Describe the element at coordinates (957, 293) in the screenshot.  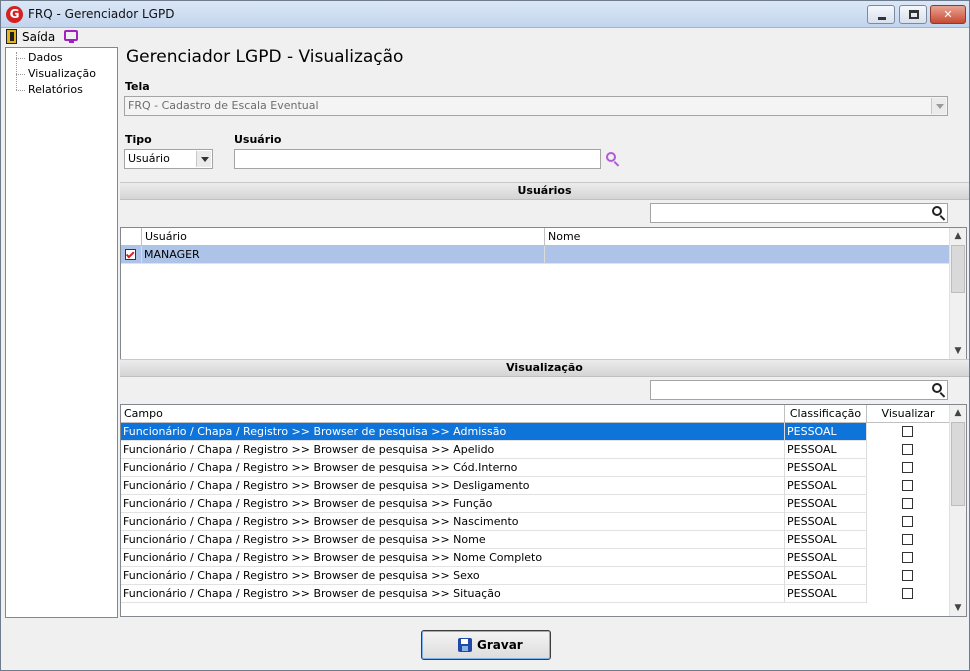
I see `usuarios-scrollbar: ▲ ▼` at that location.